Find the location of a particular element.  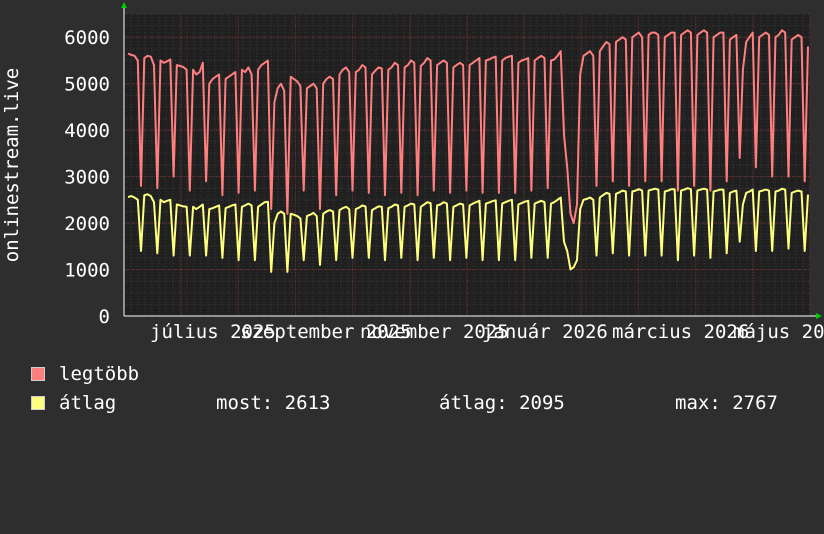

legend-swatch-max is located at coordinates (38, 374).